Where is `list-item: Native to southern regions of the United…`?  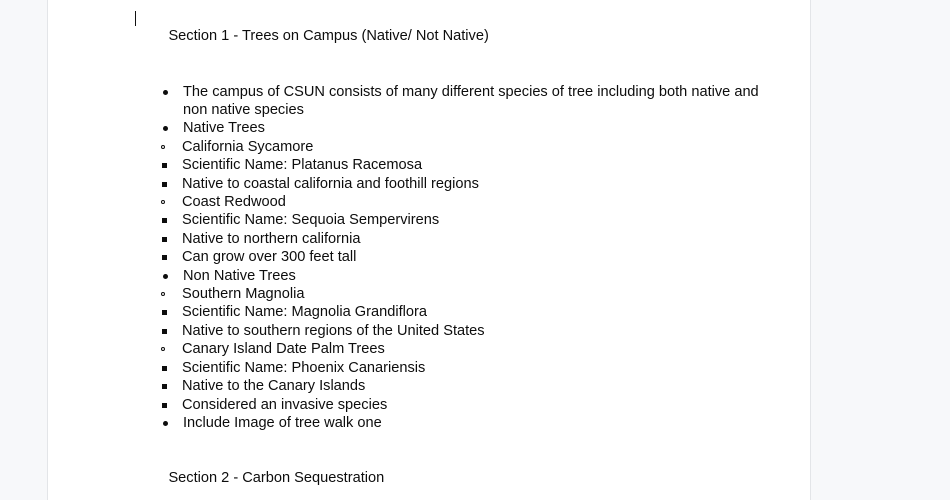 list-item: Native to southern regions of the United… is located at coordinates (456, 331).